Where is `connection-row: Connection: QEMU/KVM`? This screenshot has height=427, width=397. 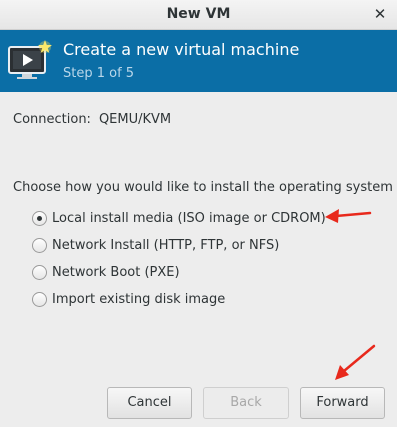 connection-row: Connection: QEMU/KVM is located at coordinates (92, 119).